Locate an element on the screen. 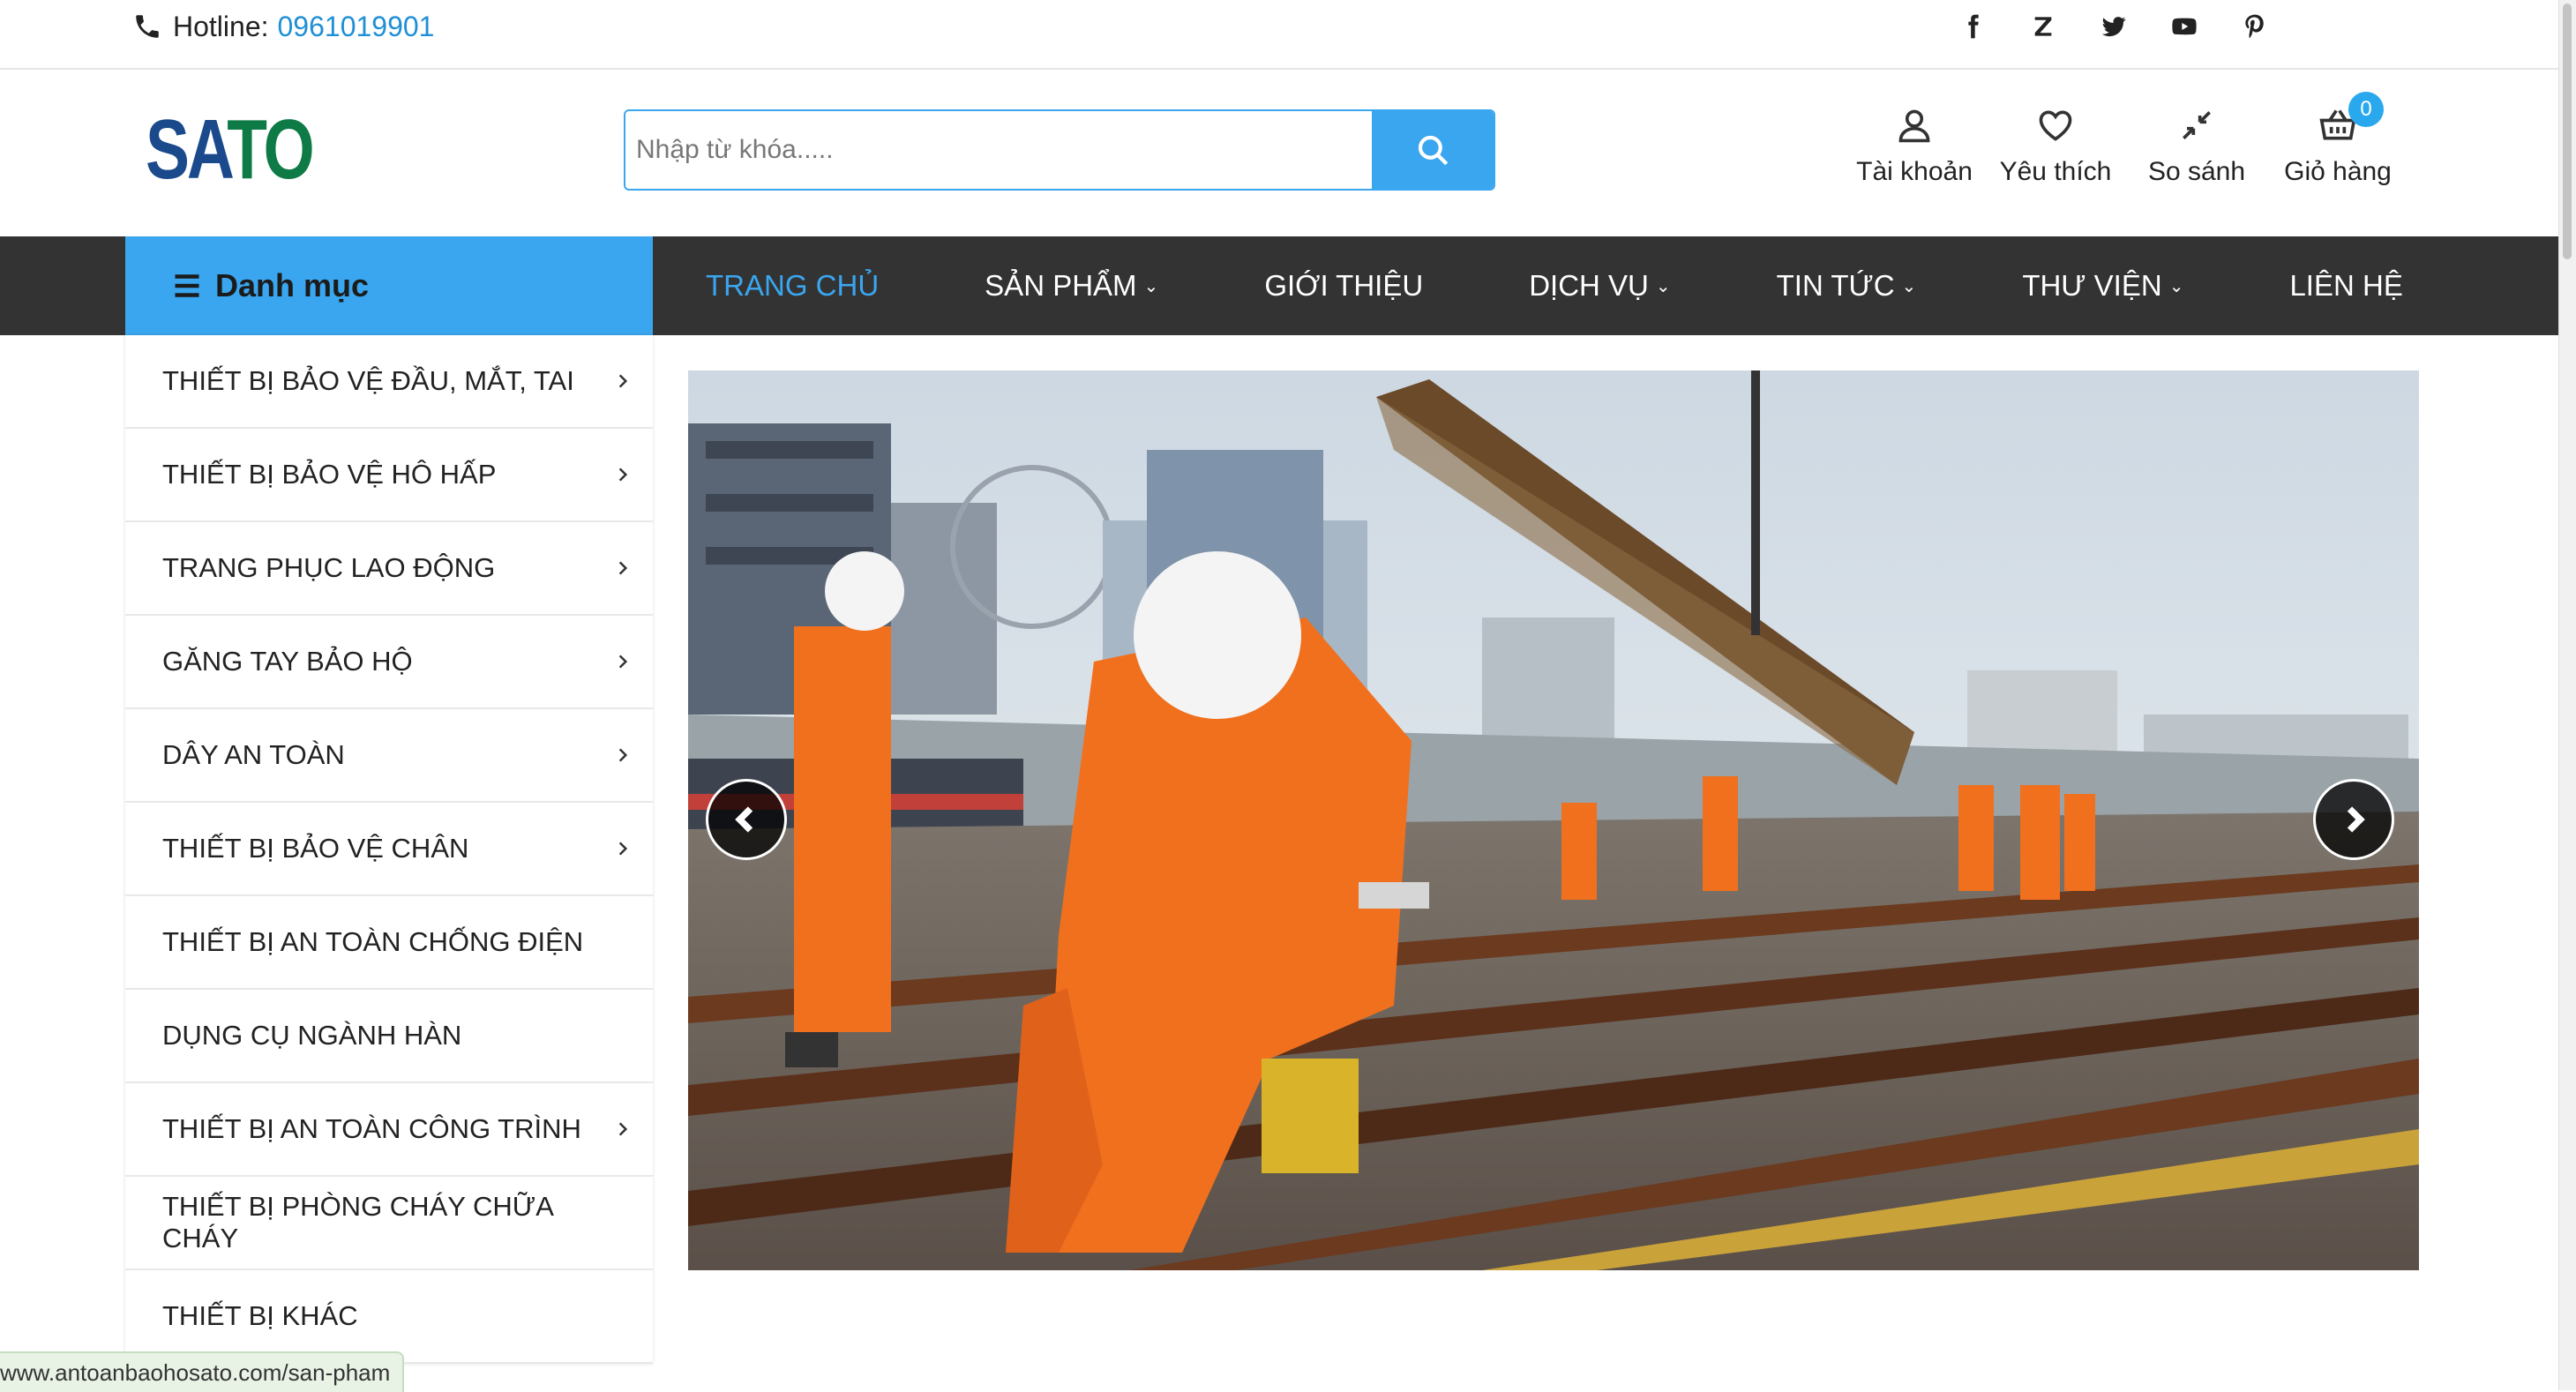 This screenshot has width=2576, height=1392. sidebar-item-electrical-safety: THIẾT BỊ AN TOÀN CHỐNG ĐIỆN is located at coordinates (389, 943).